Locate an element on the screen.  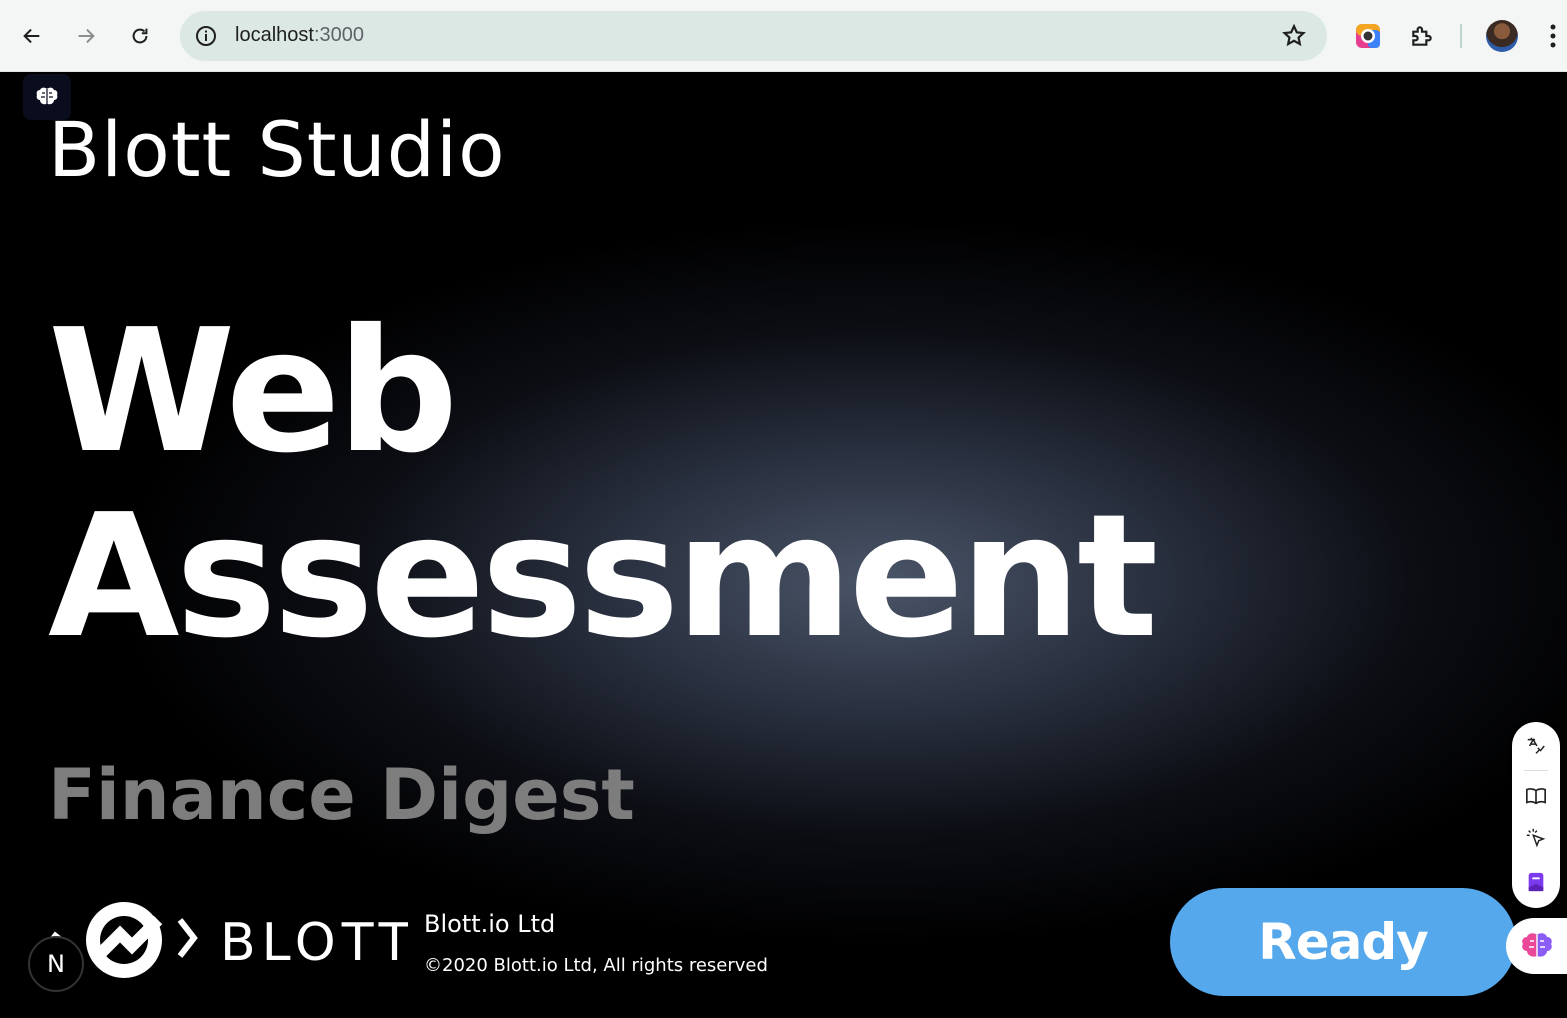
book-icon is located at coordinates (1536, 796).